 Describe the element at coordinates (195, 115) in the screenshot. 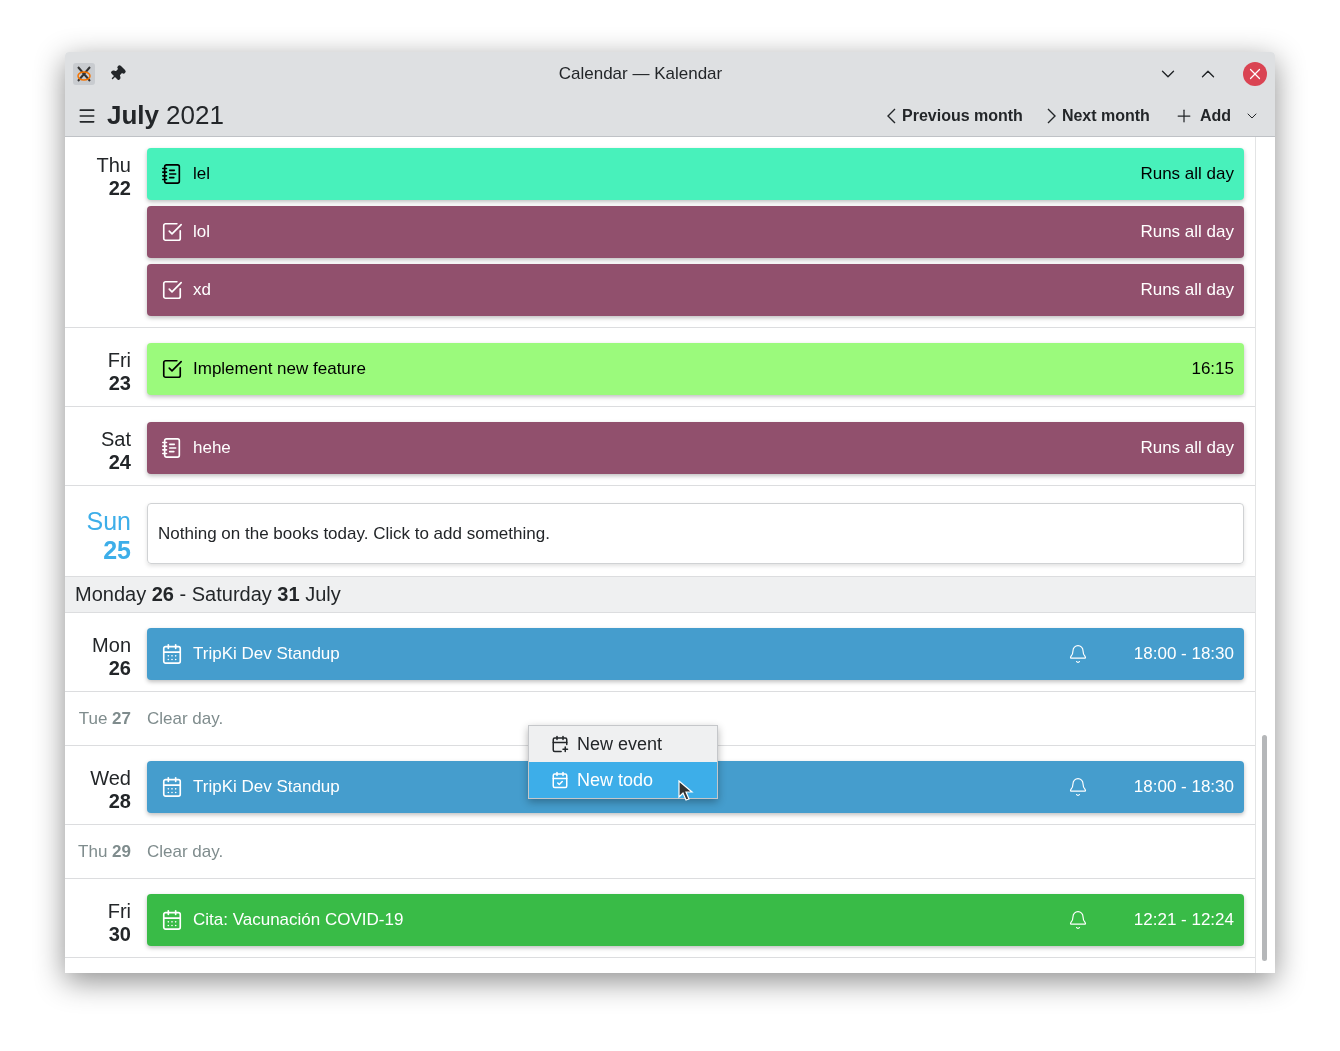

I see `year-title: 2021` at that location.